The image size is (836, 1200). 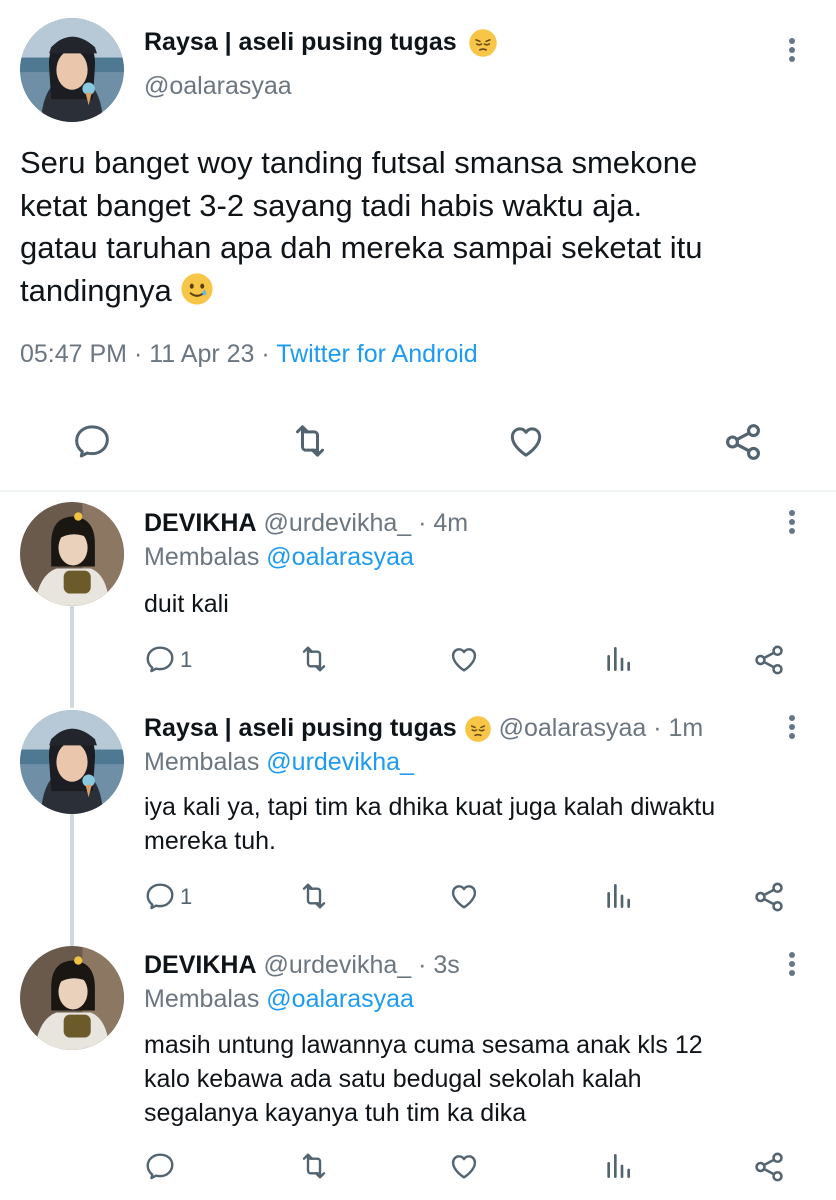 What do you see at coordinates (792, 522) in the screenshot?
I see `reply-1-more-icon` at bounding box center [792, 522].